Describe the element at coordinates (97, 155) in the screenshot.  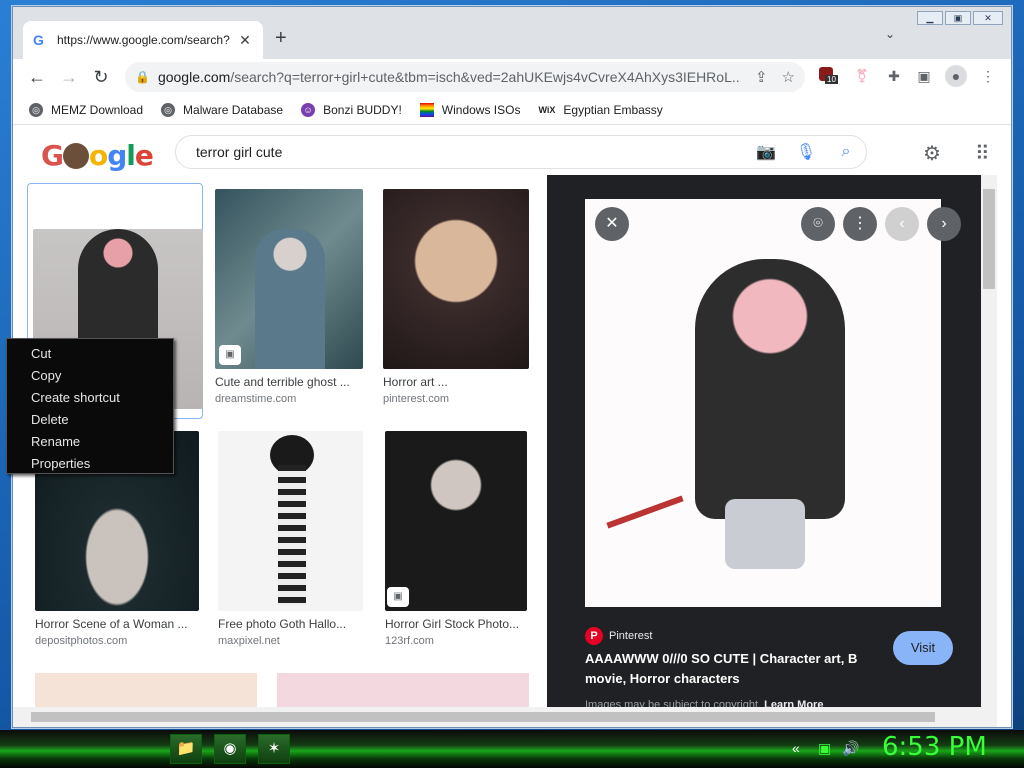
I see `google-logo: Gogle` at that location.